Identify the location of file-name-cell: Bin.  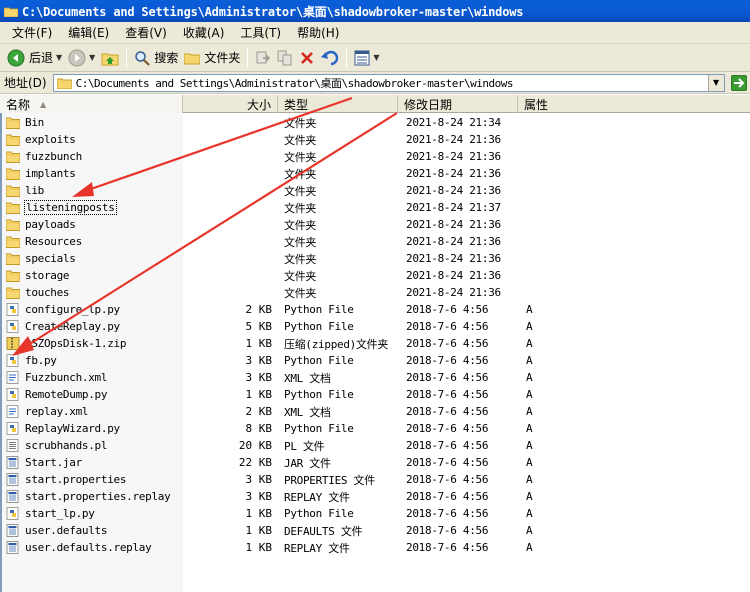
(24, 122).